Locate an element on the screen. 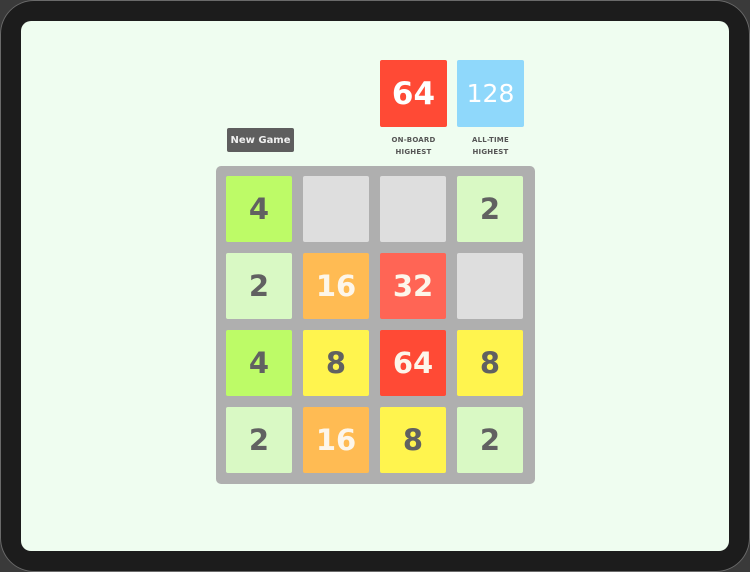 The height and width of the screenshot is (572, 750). on-board-label-line2: HIGHEST is located at coordinates (413, 152).